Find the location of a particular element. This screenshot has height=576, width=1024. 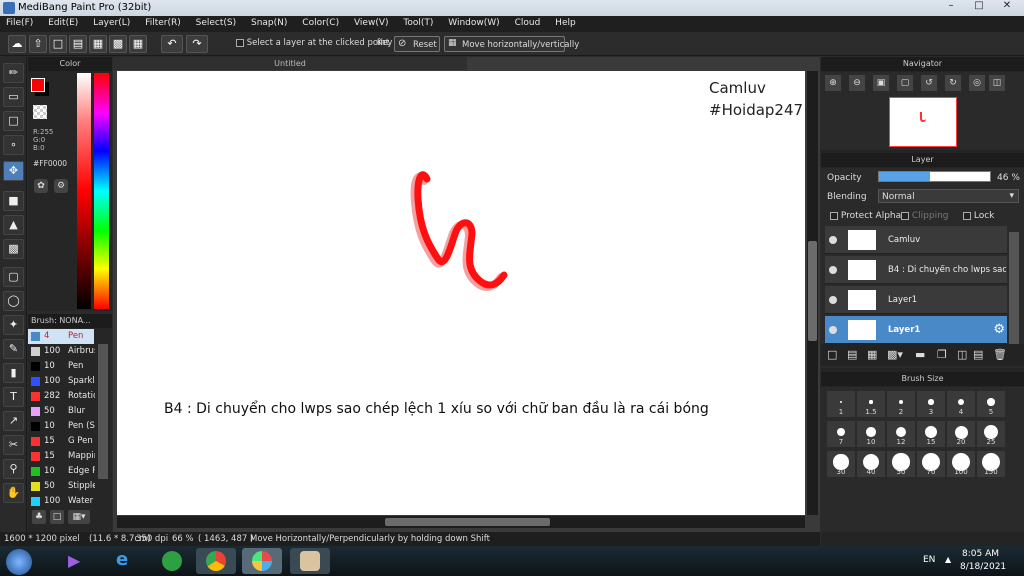

visual-studio-icon: ▶ is located at coordinates (76, 561).